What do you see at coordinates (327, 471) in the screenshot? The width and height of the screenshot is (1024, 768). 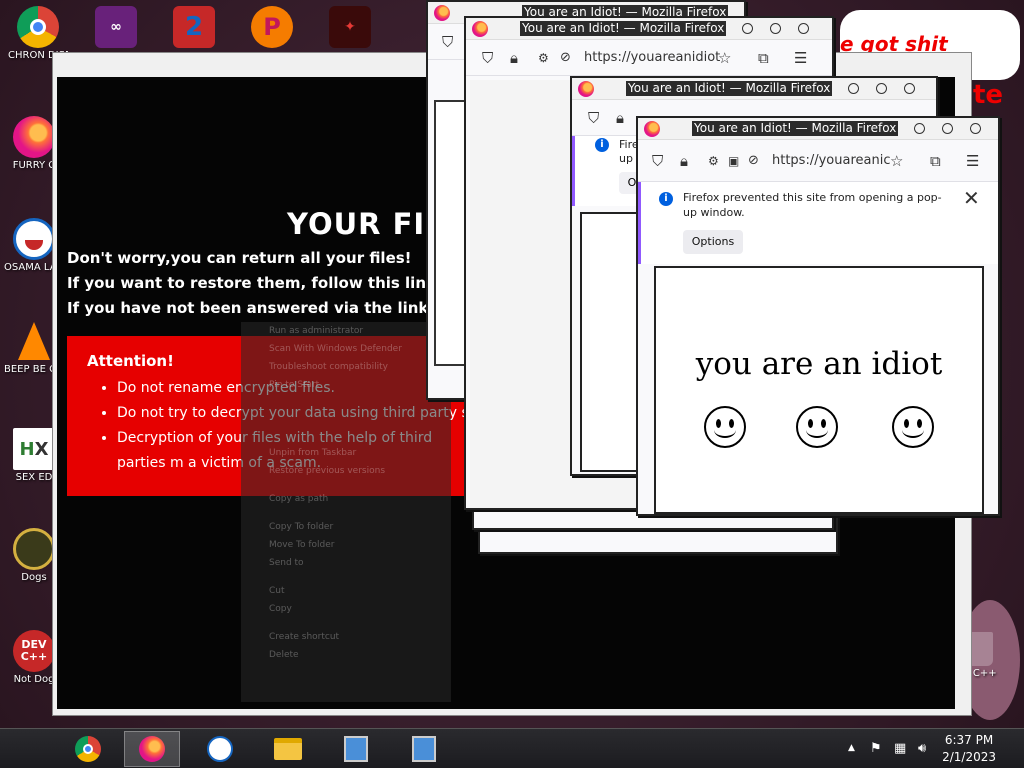 I see `ghost-menu-item: Restore previous versions` at bounding box center [327, 471].